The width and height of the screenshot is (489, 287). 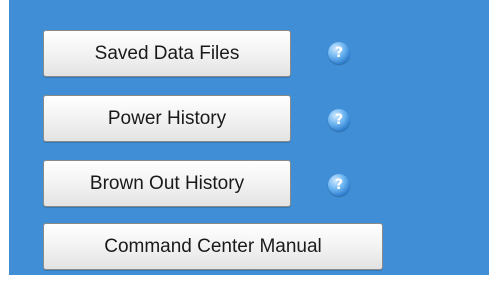 What do you see at coordinates (167, 118) in the screenshot?
I see `power-history-button: Power History` at bounding box center [167, 118].